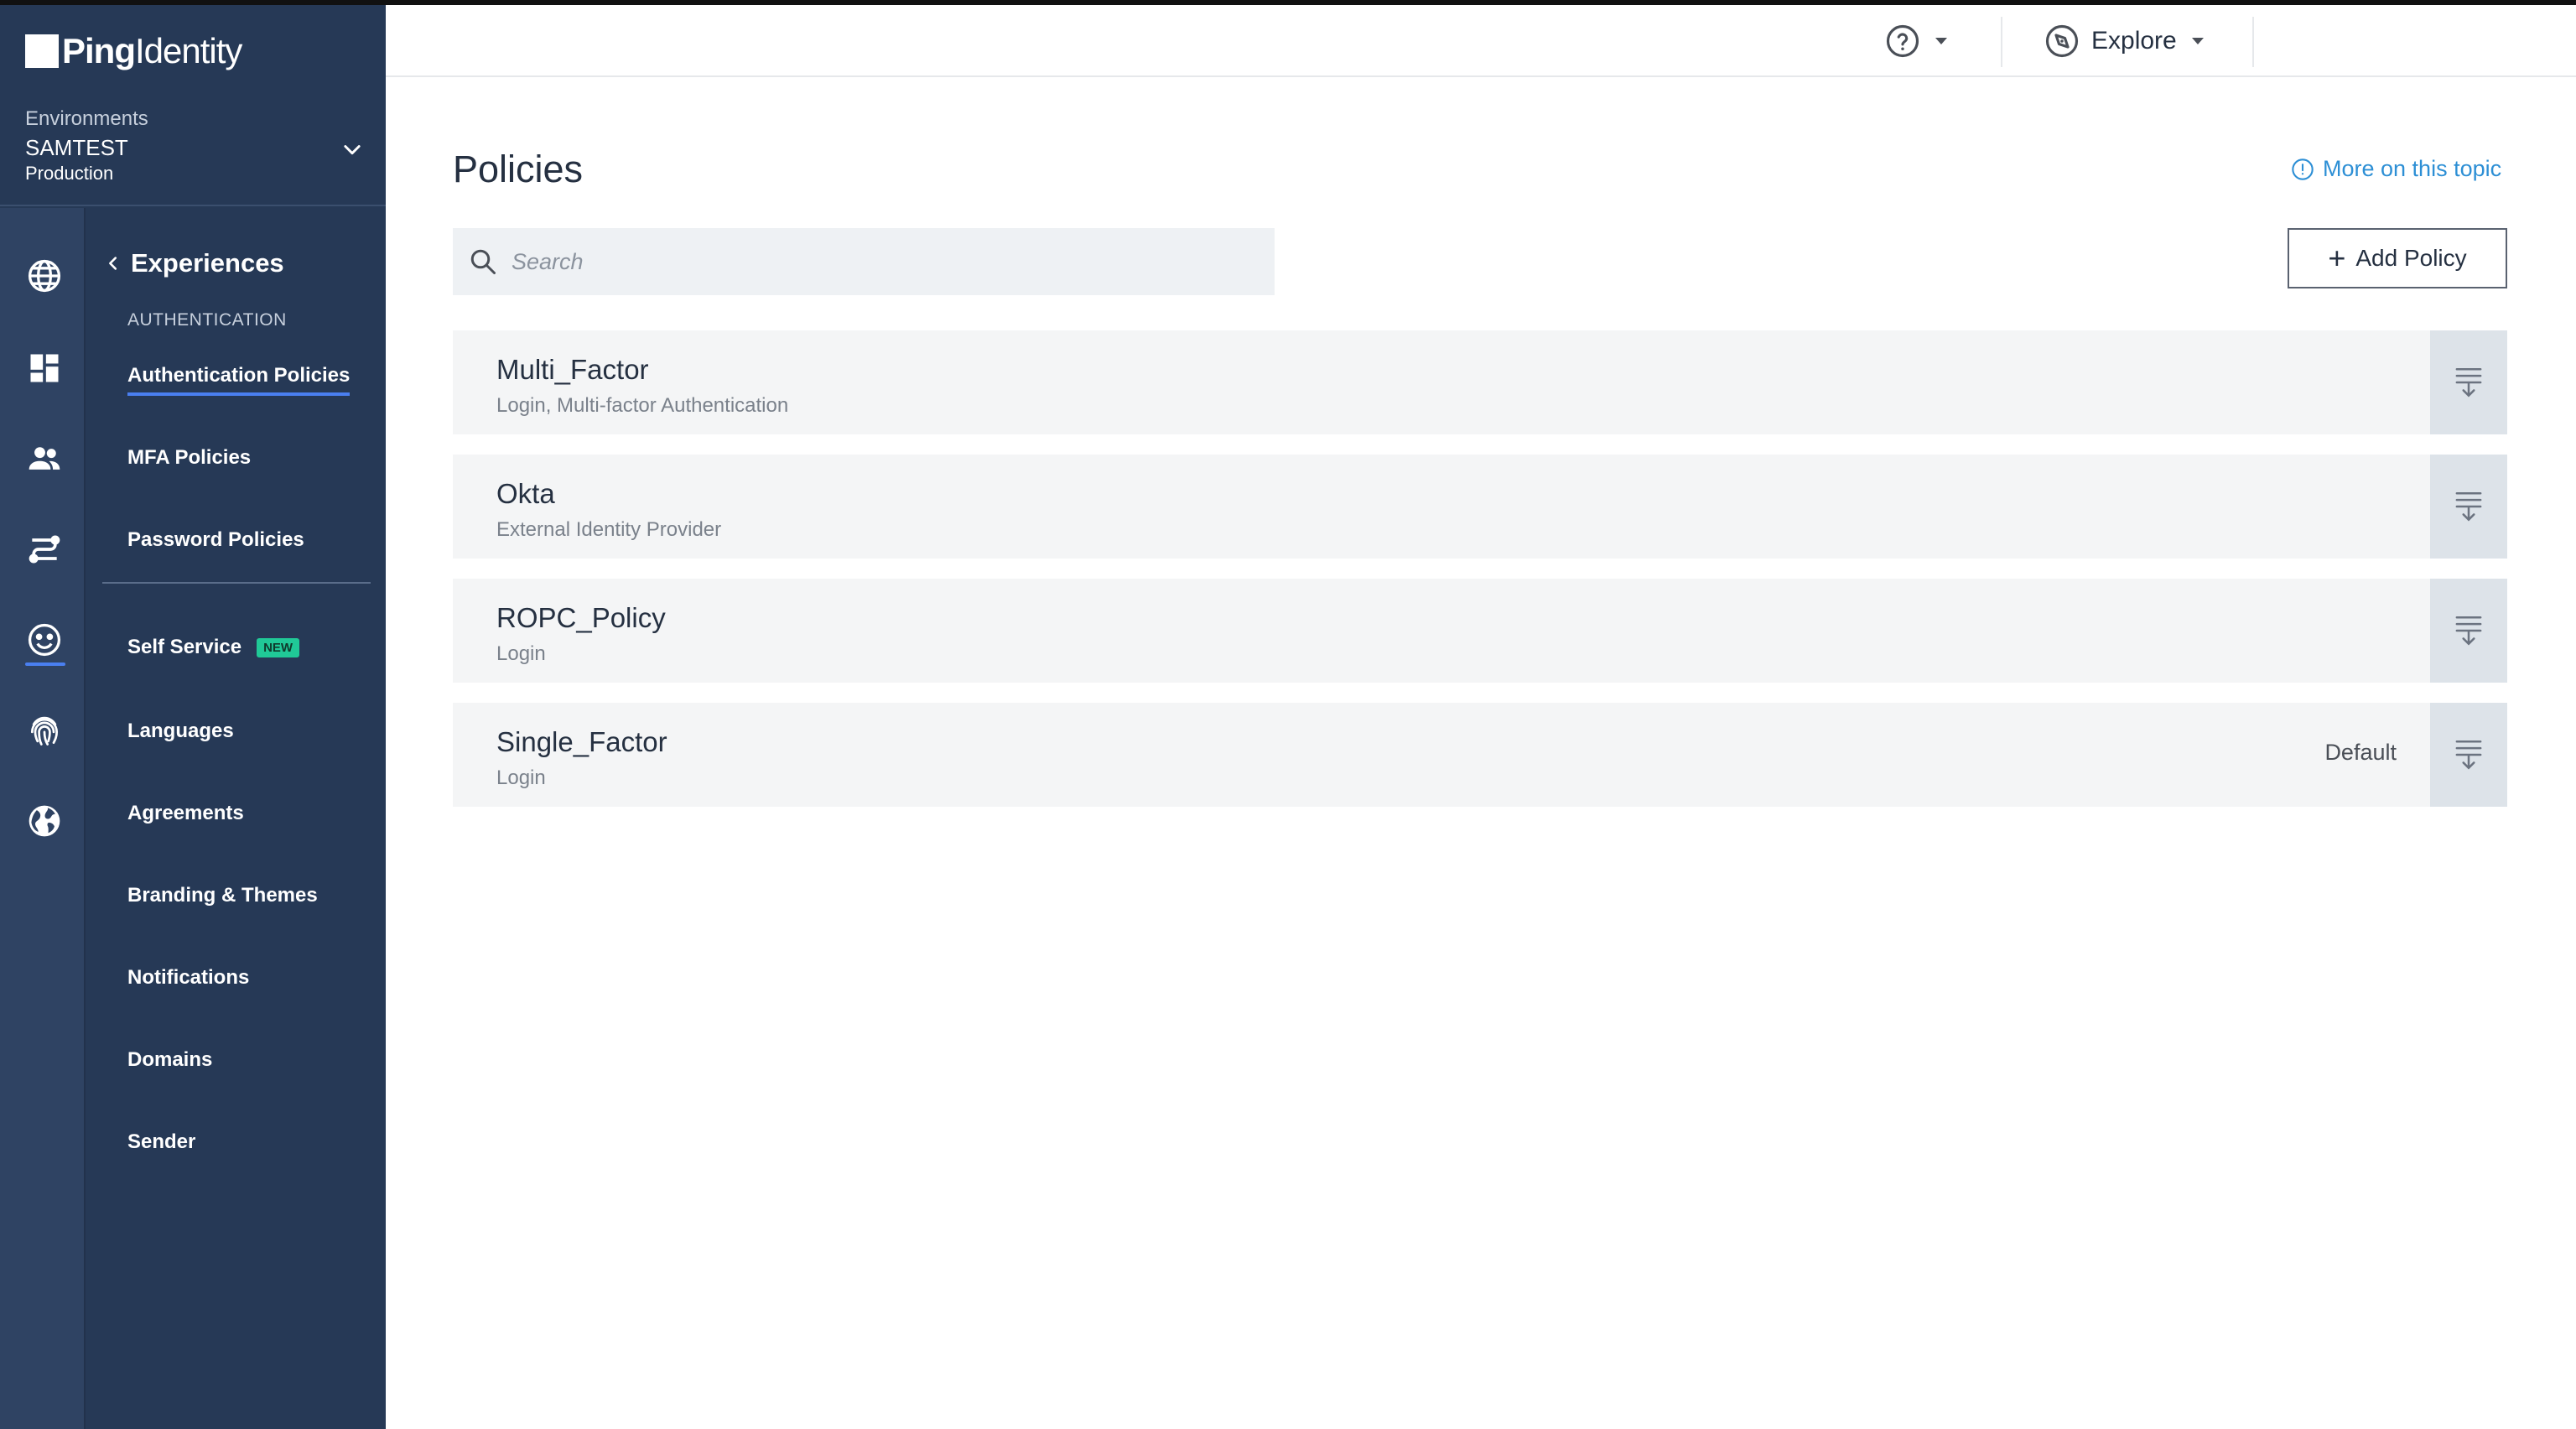  What do you see at coordinates (185, 813) in the screenshot?
I see `nav-item-agreements: Agreements` at bounding box center [185, 813].